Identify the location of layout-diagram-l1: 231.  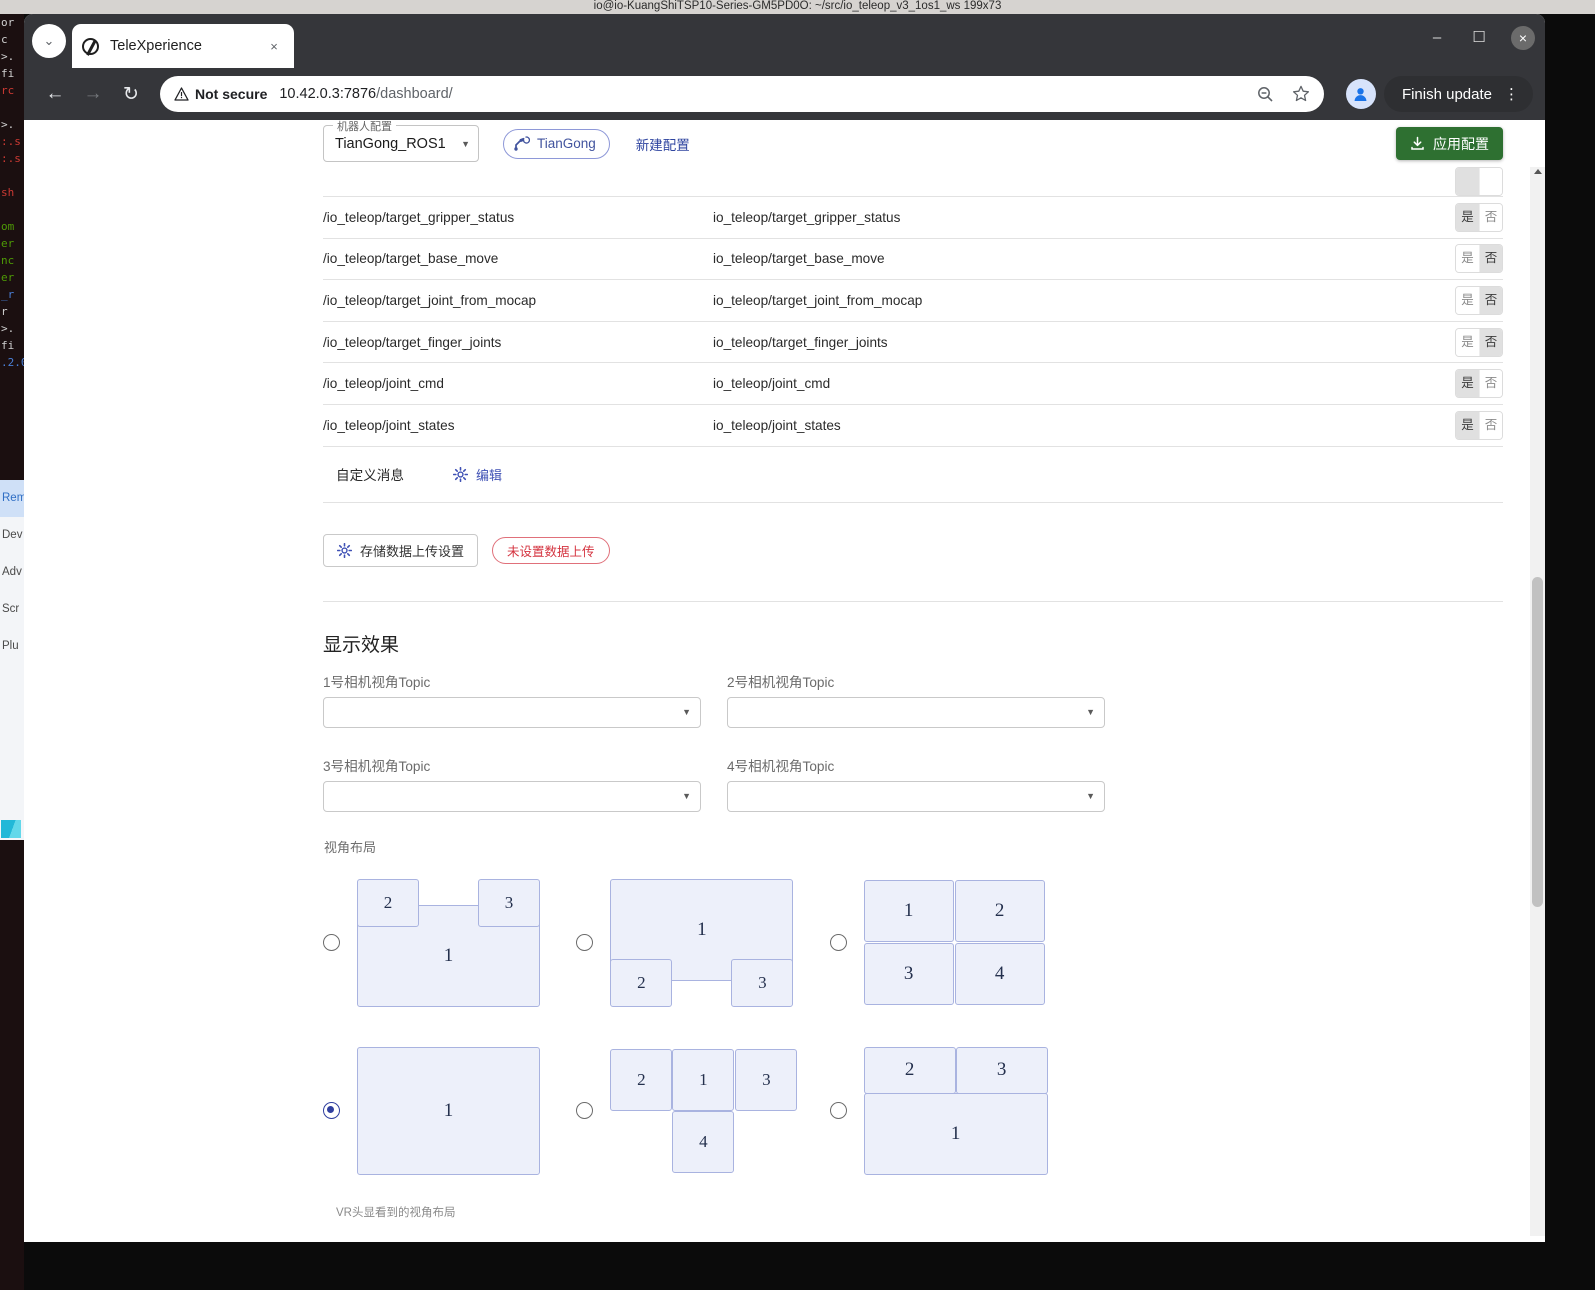
(448, 942).